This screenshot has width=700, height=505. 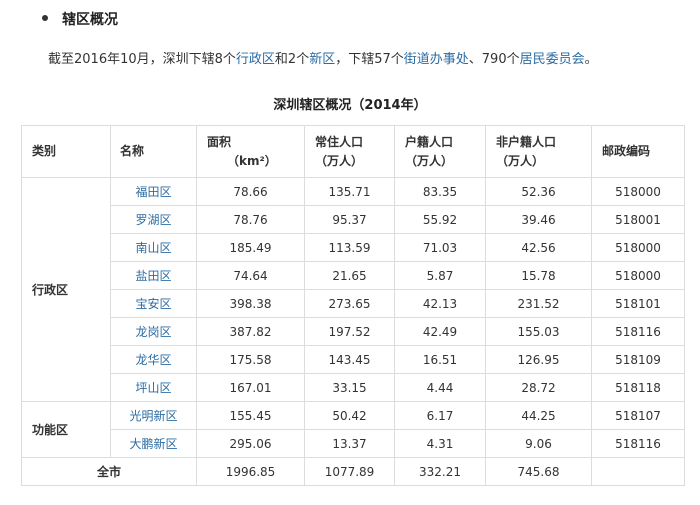 I want to click on link-residents-committee: 居民委员会, so click(x=552, y=59).